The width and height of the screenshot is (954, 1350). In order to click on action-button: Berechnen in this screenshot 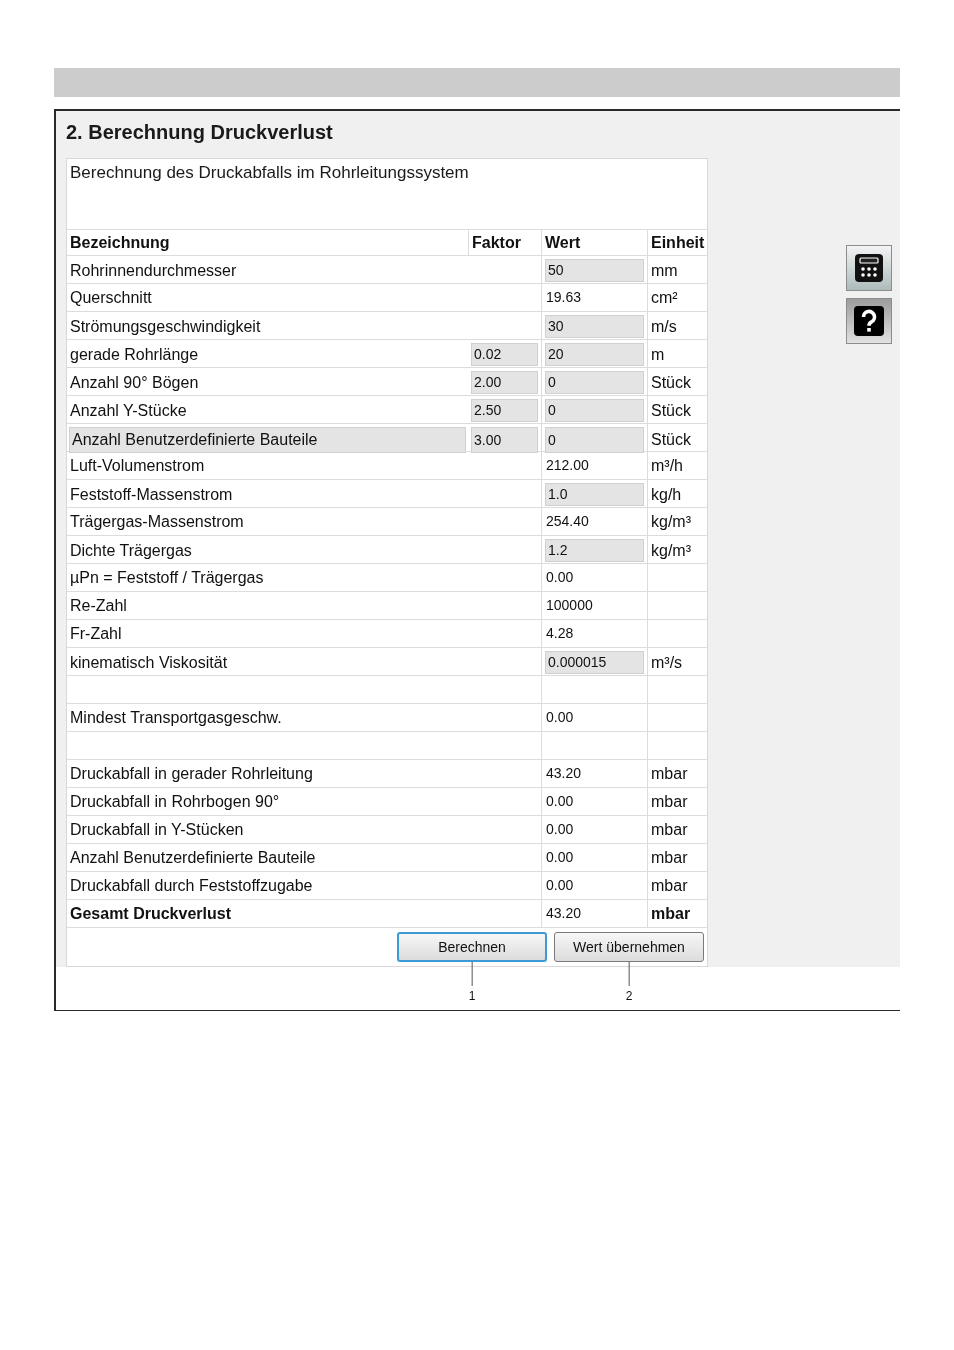, I will do `click(472, 947)`.